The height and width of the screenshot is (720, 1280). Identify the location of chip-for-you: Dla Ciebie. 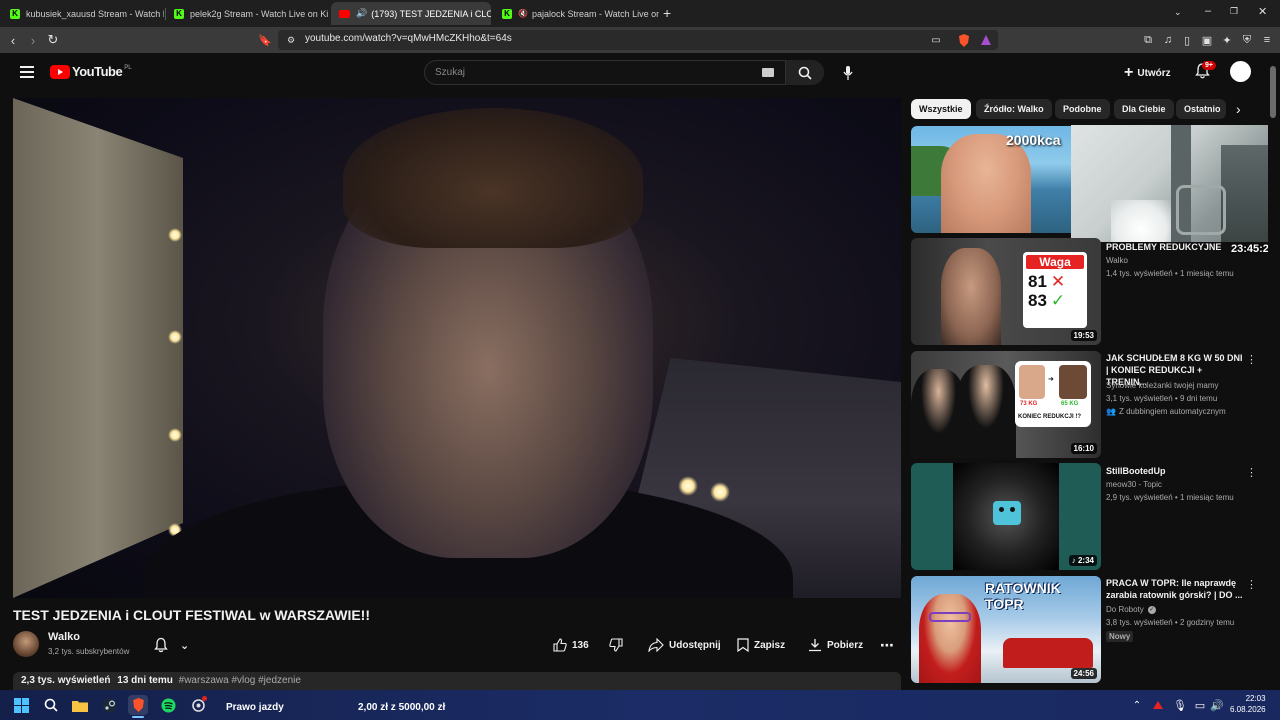
(1144, 109).